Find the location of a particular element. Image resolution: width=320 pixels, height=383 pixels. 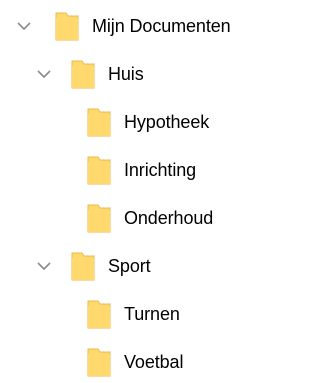

tree-item-label: Turnen is located at coordinates (152, 314).